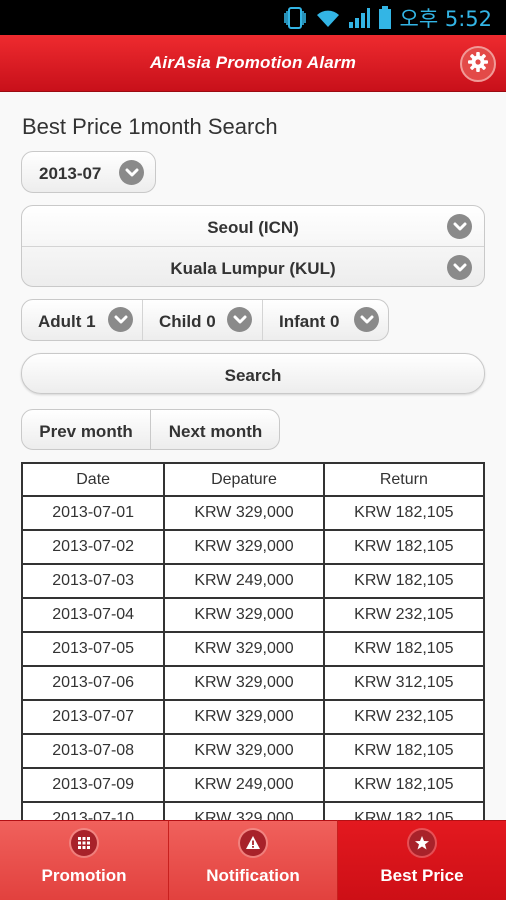  Describe the element at coordinates (295, 18) in the screenshot. I see `vibrate-icon` at that location.